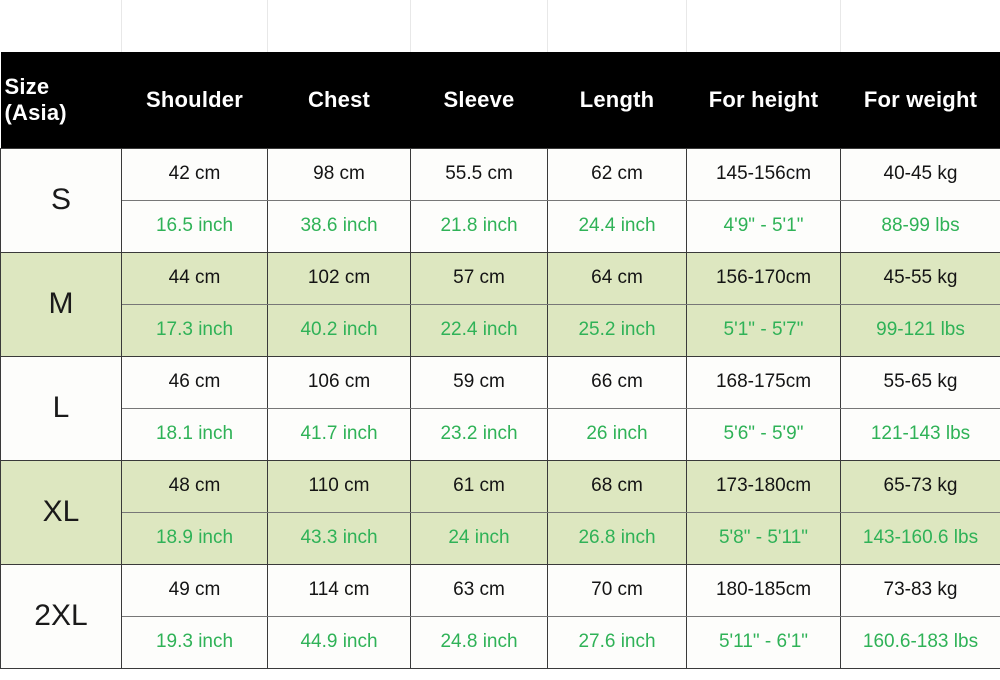 The width and height of the screenshot is (1000, 680). Describe the element at coordinates (339, 226) in the screenshot. I see `measurement-cell-inch: 38.6 inch` at that location.